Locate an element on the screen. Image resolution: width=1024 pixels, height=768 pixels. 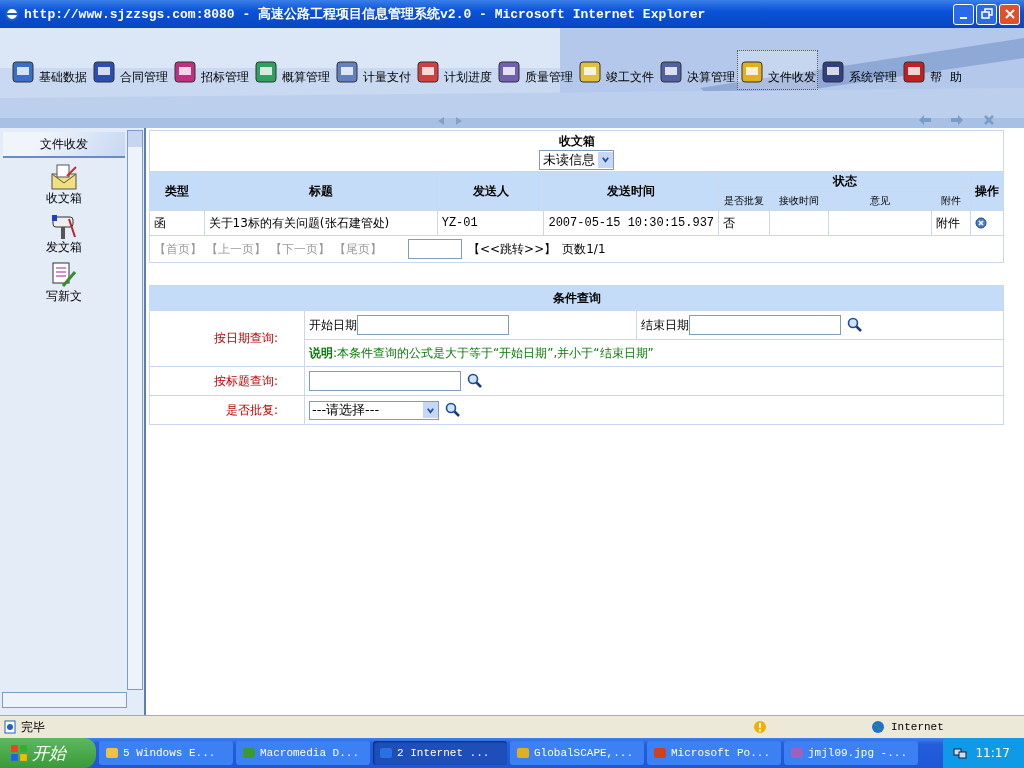
inbox-title: 收文箱 is located at coordinates (576, 141).